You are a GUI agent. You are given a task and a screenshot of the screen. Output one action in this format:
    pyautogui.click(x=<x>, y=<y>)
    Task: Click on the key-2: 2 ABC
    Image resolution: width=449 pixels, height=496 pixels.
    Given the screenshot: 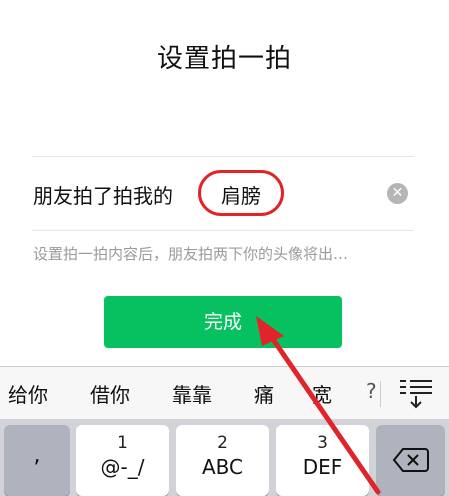 What is the action you would take?
    pyautogui.click(x=222, y=460)
    